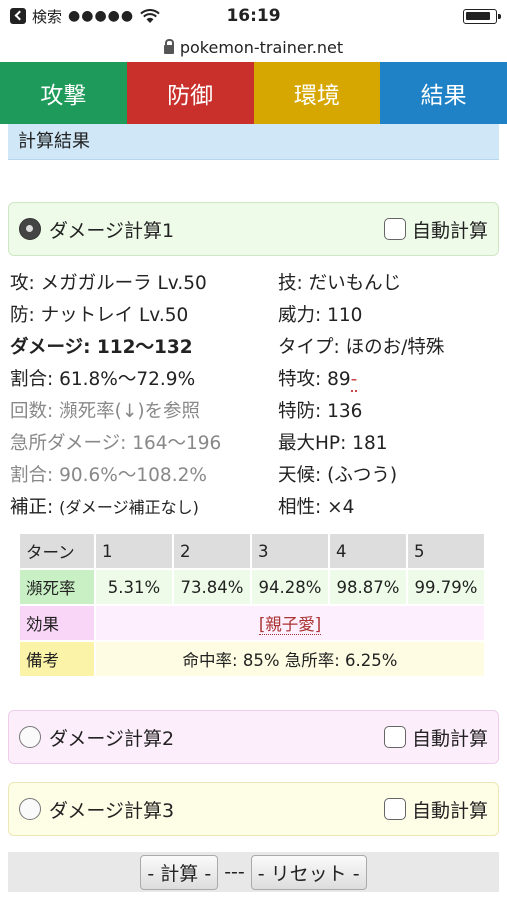 This screenshot has width=507, height=900. What do you see at coordinates (18, 16) in the screenshot?
I see `back-to-app-icon` at bounding box center [18, 16].